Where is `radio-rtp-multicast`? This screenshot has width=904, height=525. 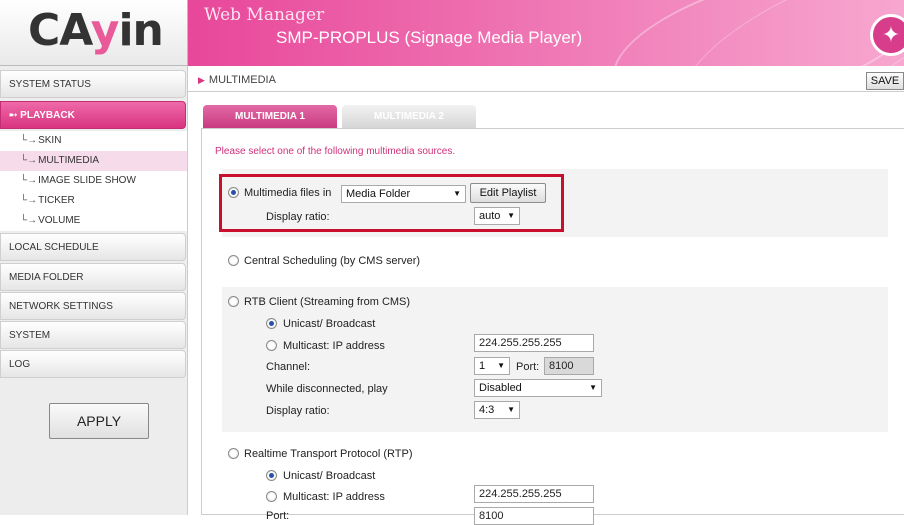
radio-rtp-multicast is located at coordinates (271, 496).